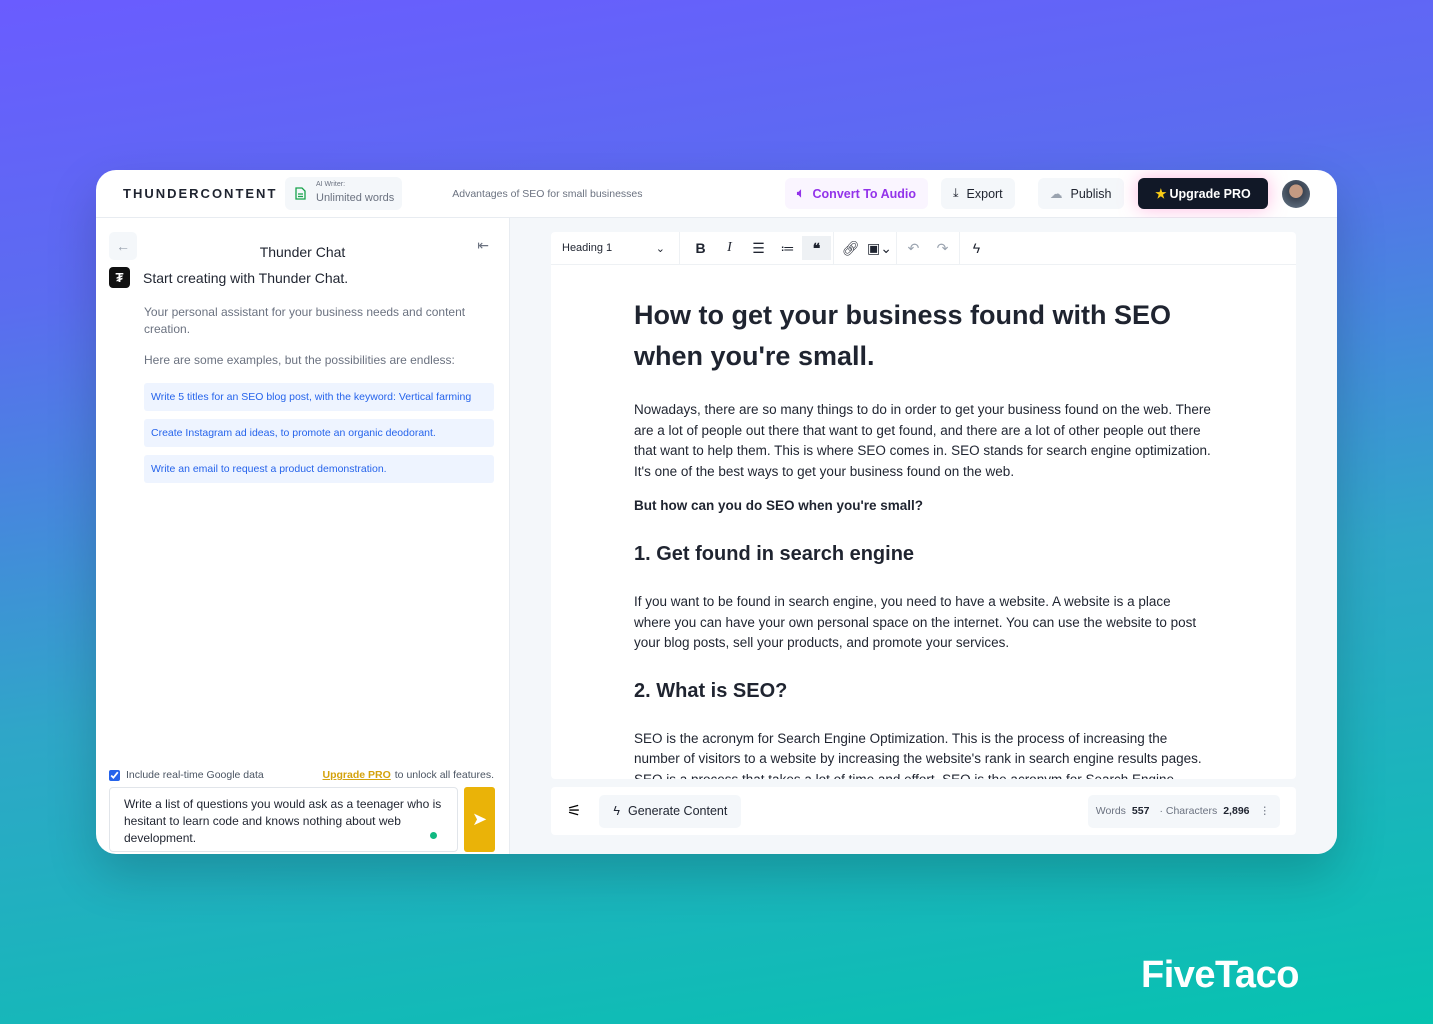 The height and width of the screenshot is (1024, 1433). Describe the element at coordinates (1210, 193) in the screenshot. I see `upgrade-label: Upgrade PRO` at that location.